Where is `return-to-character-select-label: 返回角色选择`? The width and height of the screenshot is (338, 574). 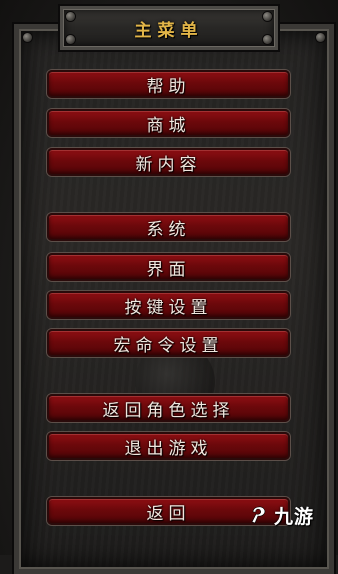
return-to-character-select-label: 返回角色选择 is located at coordinates (168, 410).